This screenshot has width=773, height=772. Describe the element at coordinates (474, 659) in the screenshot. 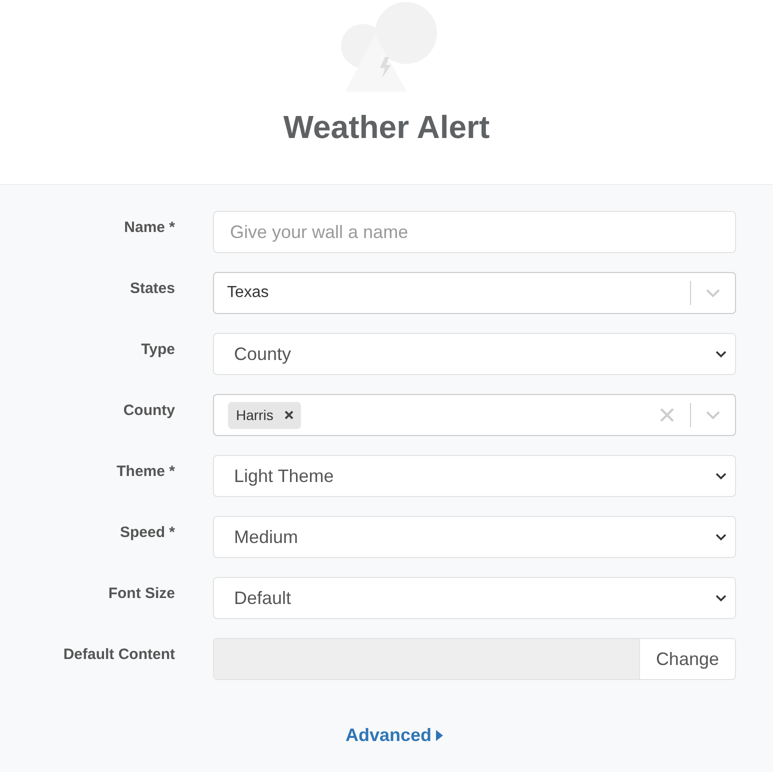

I see `file-field: Change` at that location.